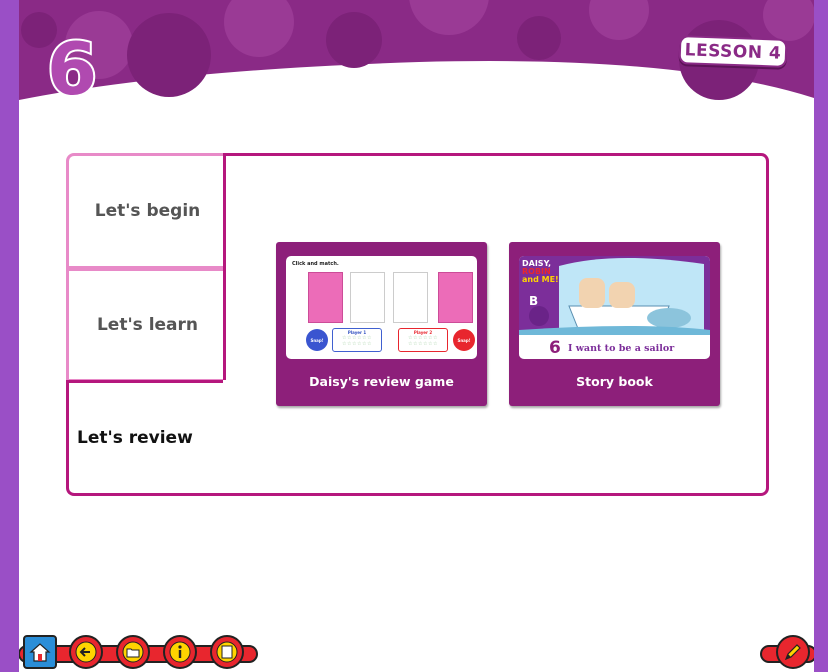 This screenshot has width=828, height=672. Describe the element at coordinates (793, 652) in the screenshot. I see `pencil-icon` at that location.